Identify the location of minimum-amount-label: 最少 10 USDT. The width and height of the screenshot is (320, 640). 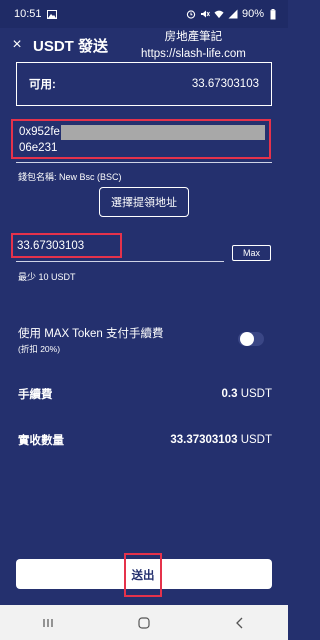
(47, 277).